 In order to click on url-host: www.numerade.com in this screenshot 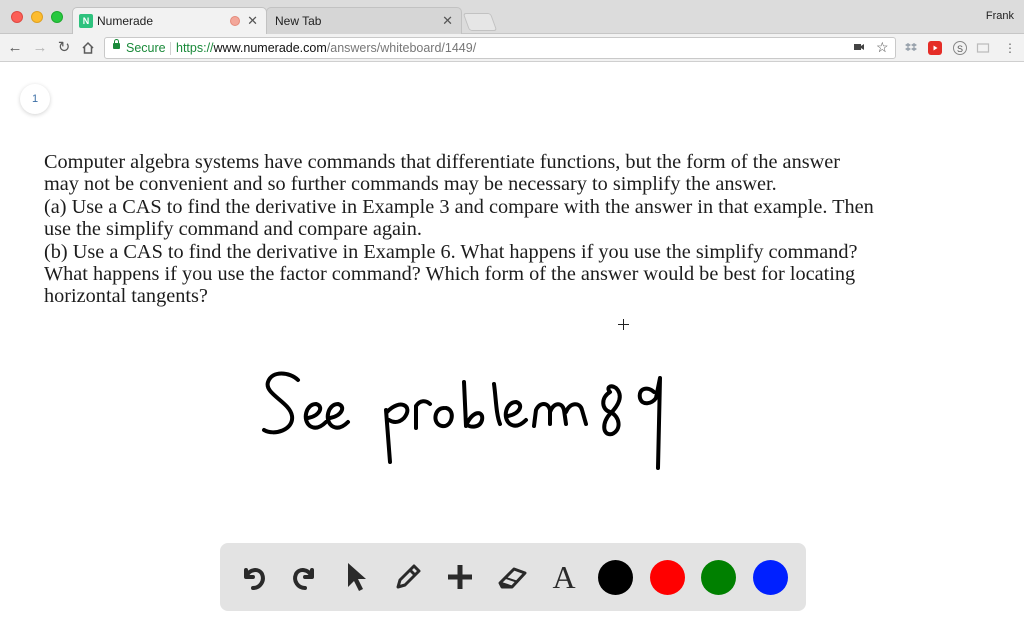, I will do `click(270, 48)`.